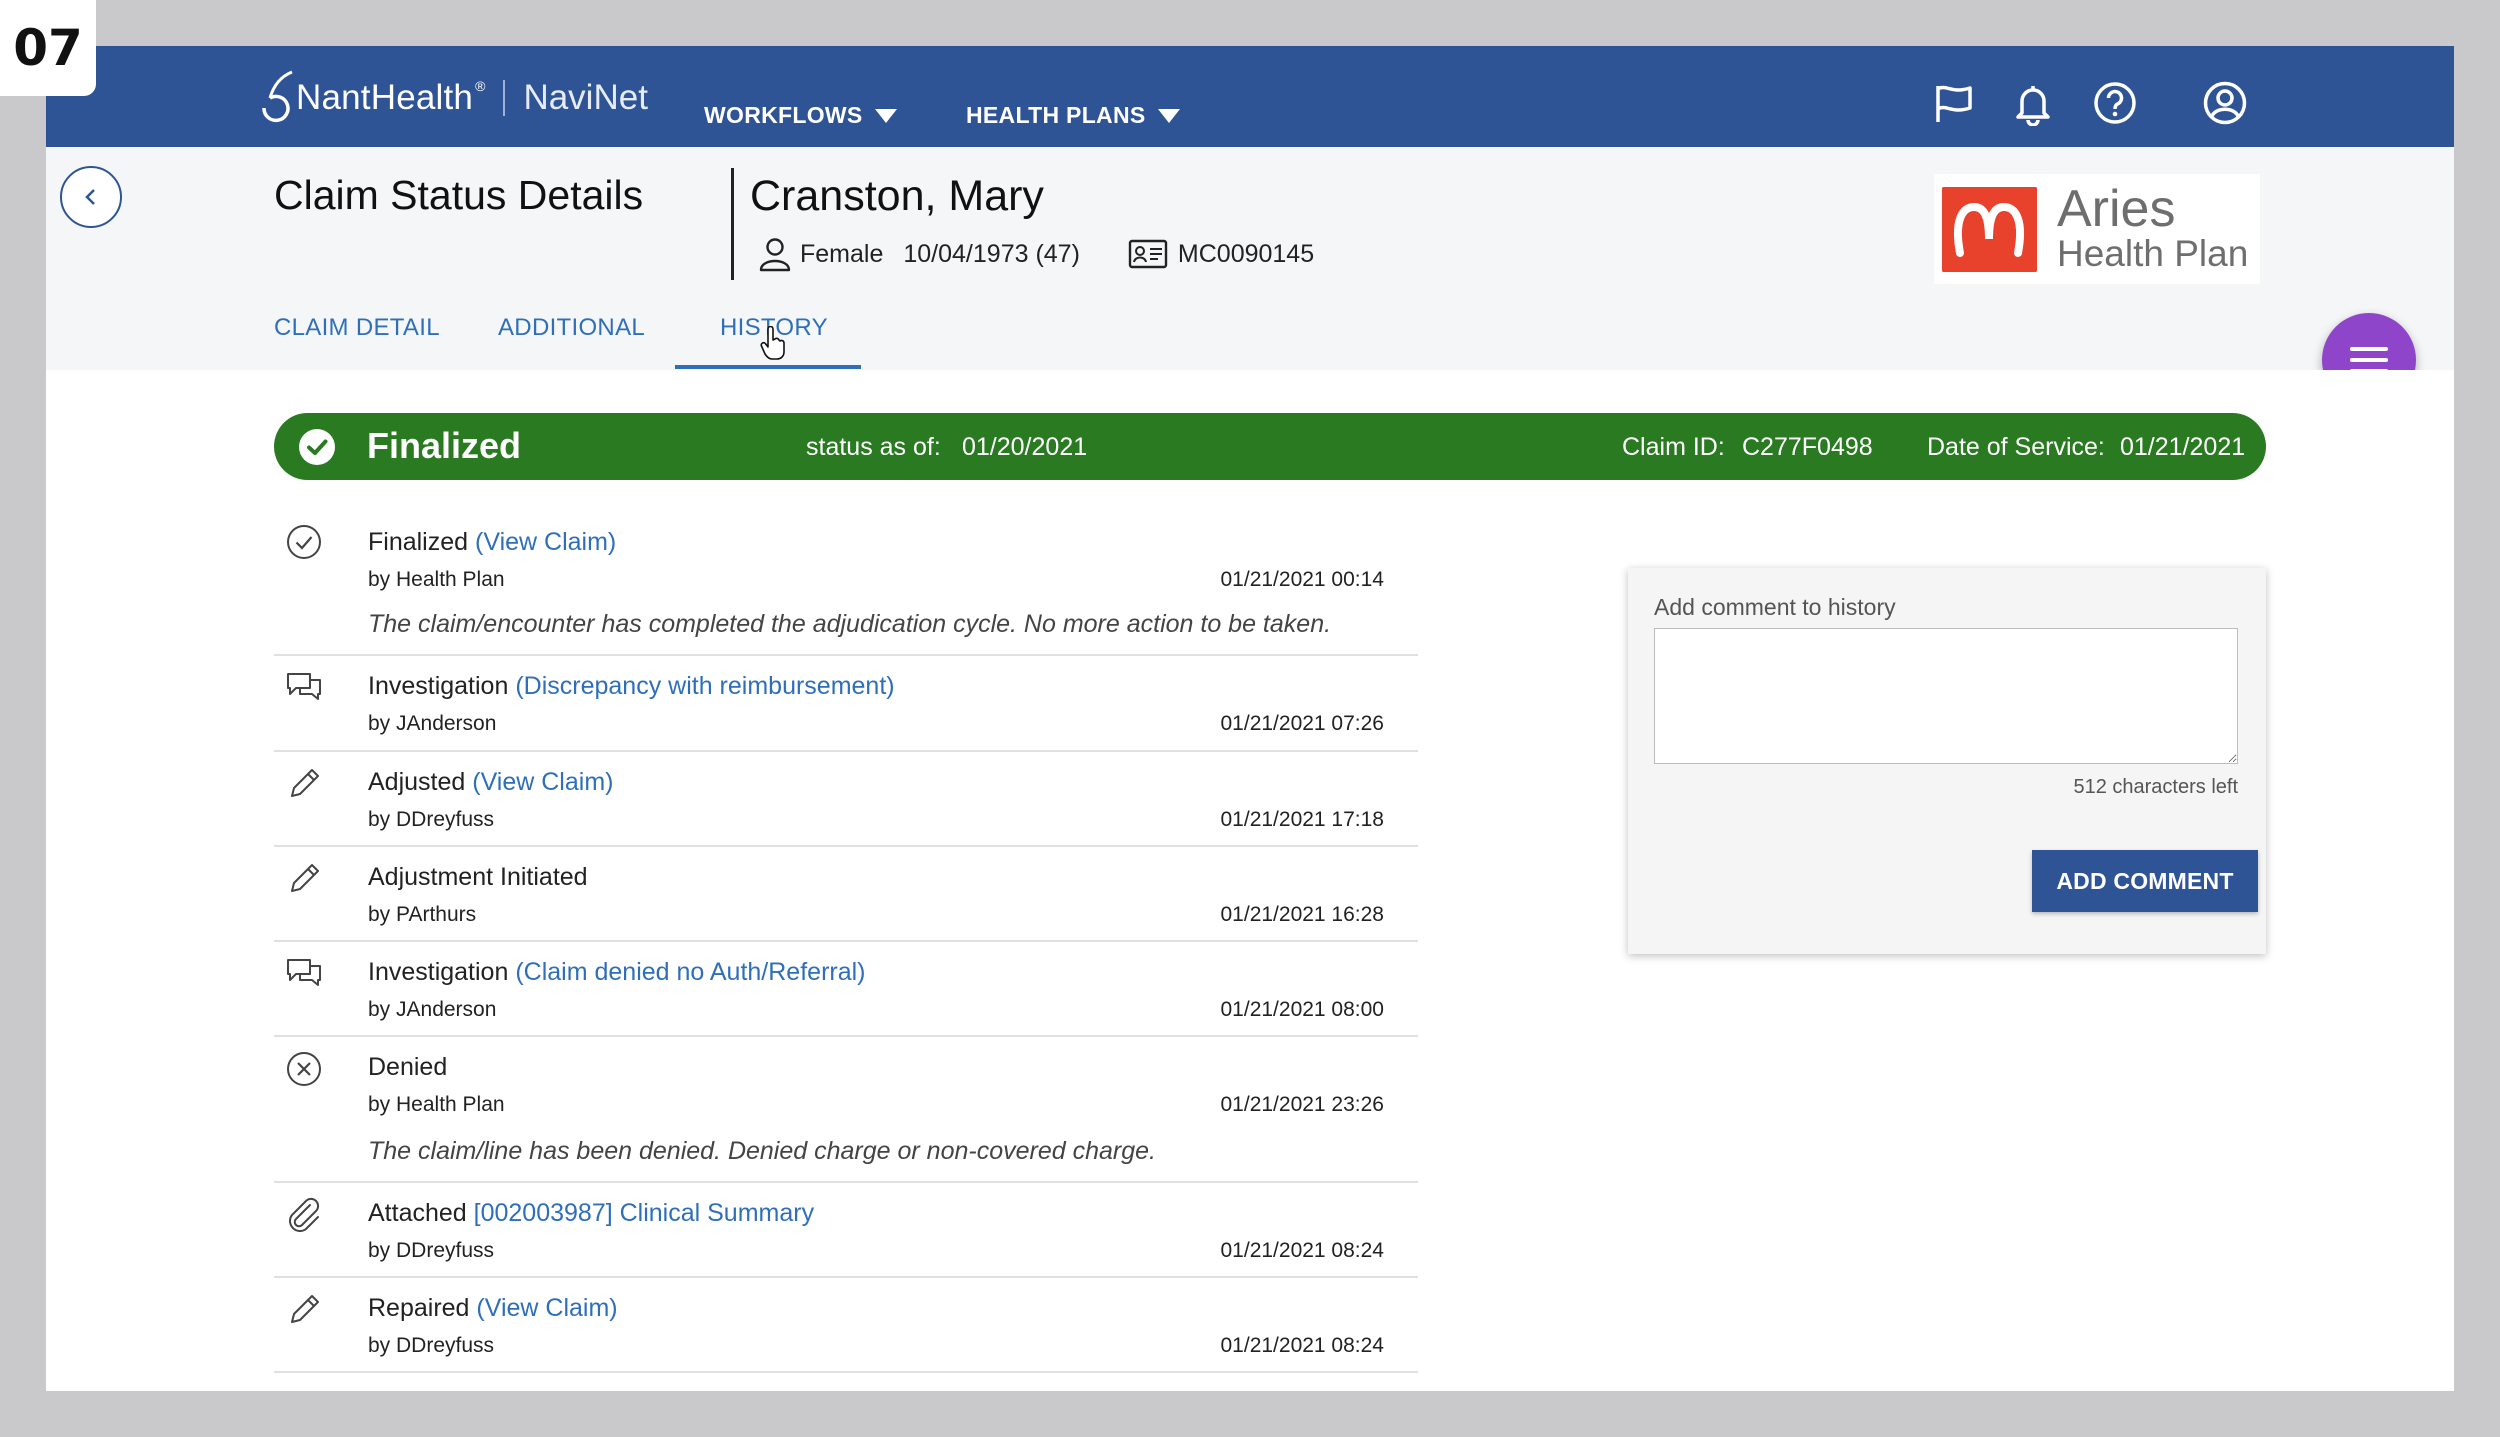 This screenshot has width=2500, height=1437. Describe the element at coordinates (991, 253) in the screenshot. I see `patient-dob: 10/04/1973 (47)` at that location.